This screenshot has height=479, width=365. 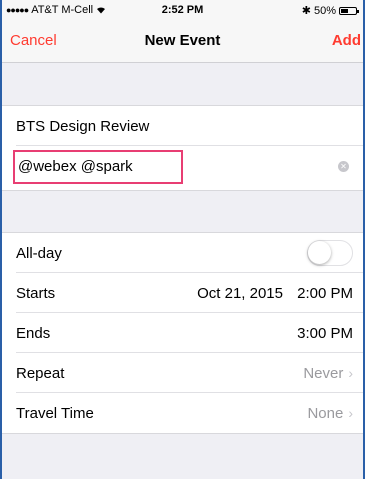 I want to click on travel-time-value-wrap: None ›, so click(x=330, y=413).